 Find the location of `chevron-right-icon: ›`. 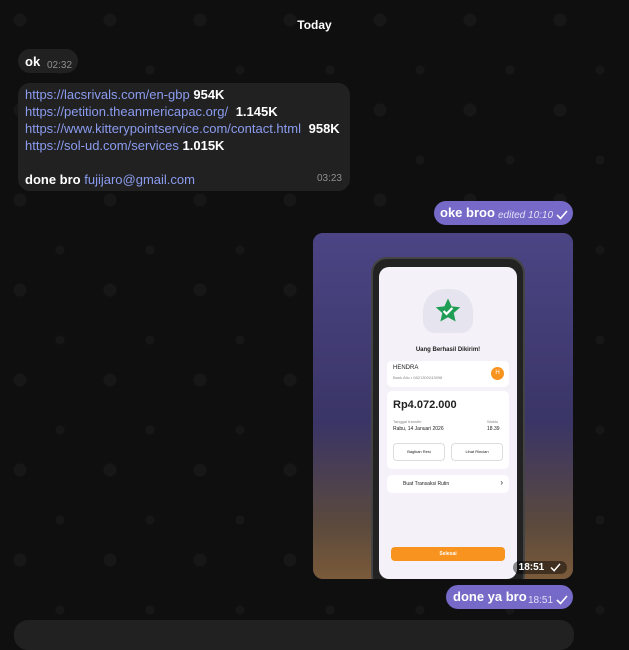

chevron-right-icon: › is located at coordinates (501, 482).